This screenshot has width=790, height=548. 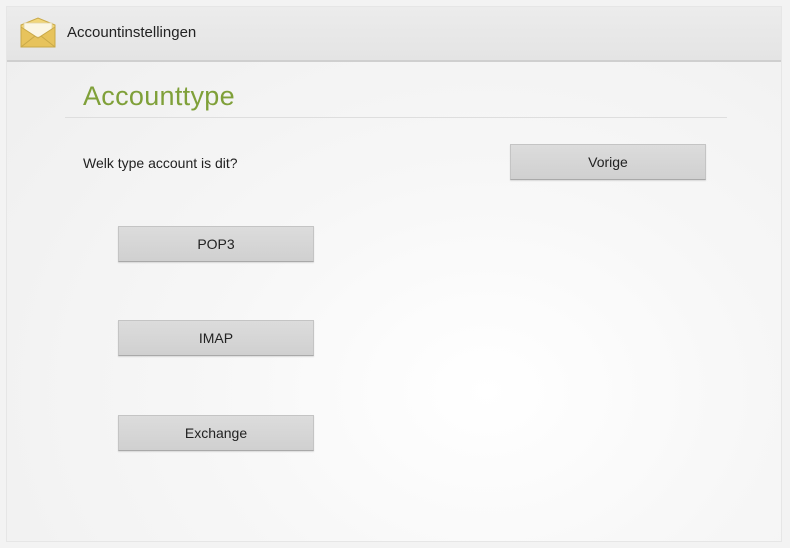 What do you see at coordinates (394, 34) in the screenshot?
I see `action-bar: Accountinstellingen` at bounding box center [394, 34].